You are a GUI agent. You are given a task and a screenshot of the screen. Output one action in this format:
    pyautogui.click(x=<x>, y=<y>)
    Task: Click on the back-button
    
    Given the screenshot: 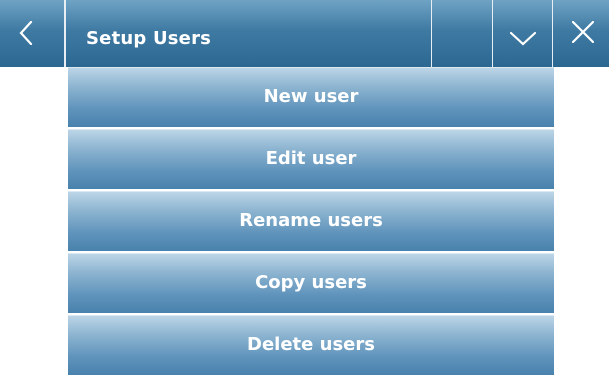 What is the action you would take?
    pyautogui.click(x=33, y=33)
    